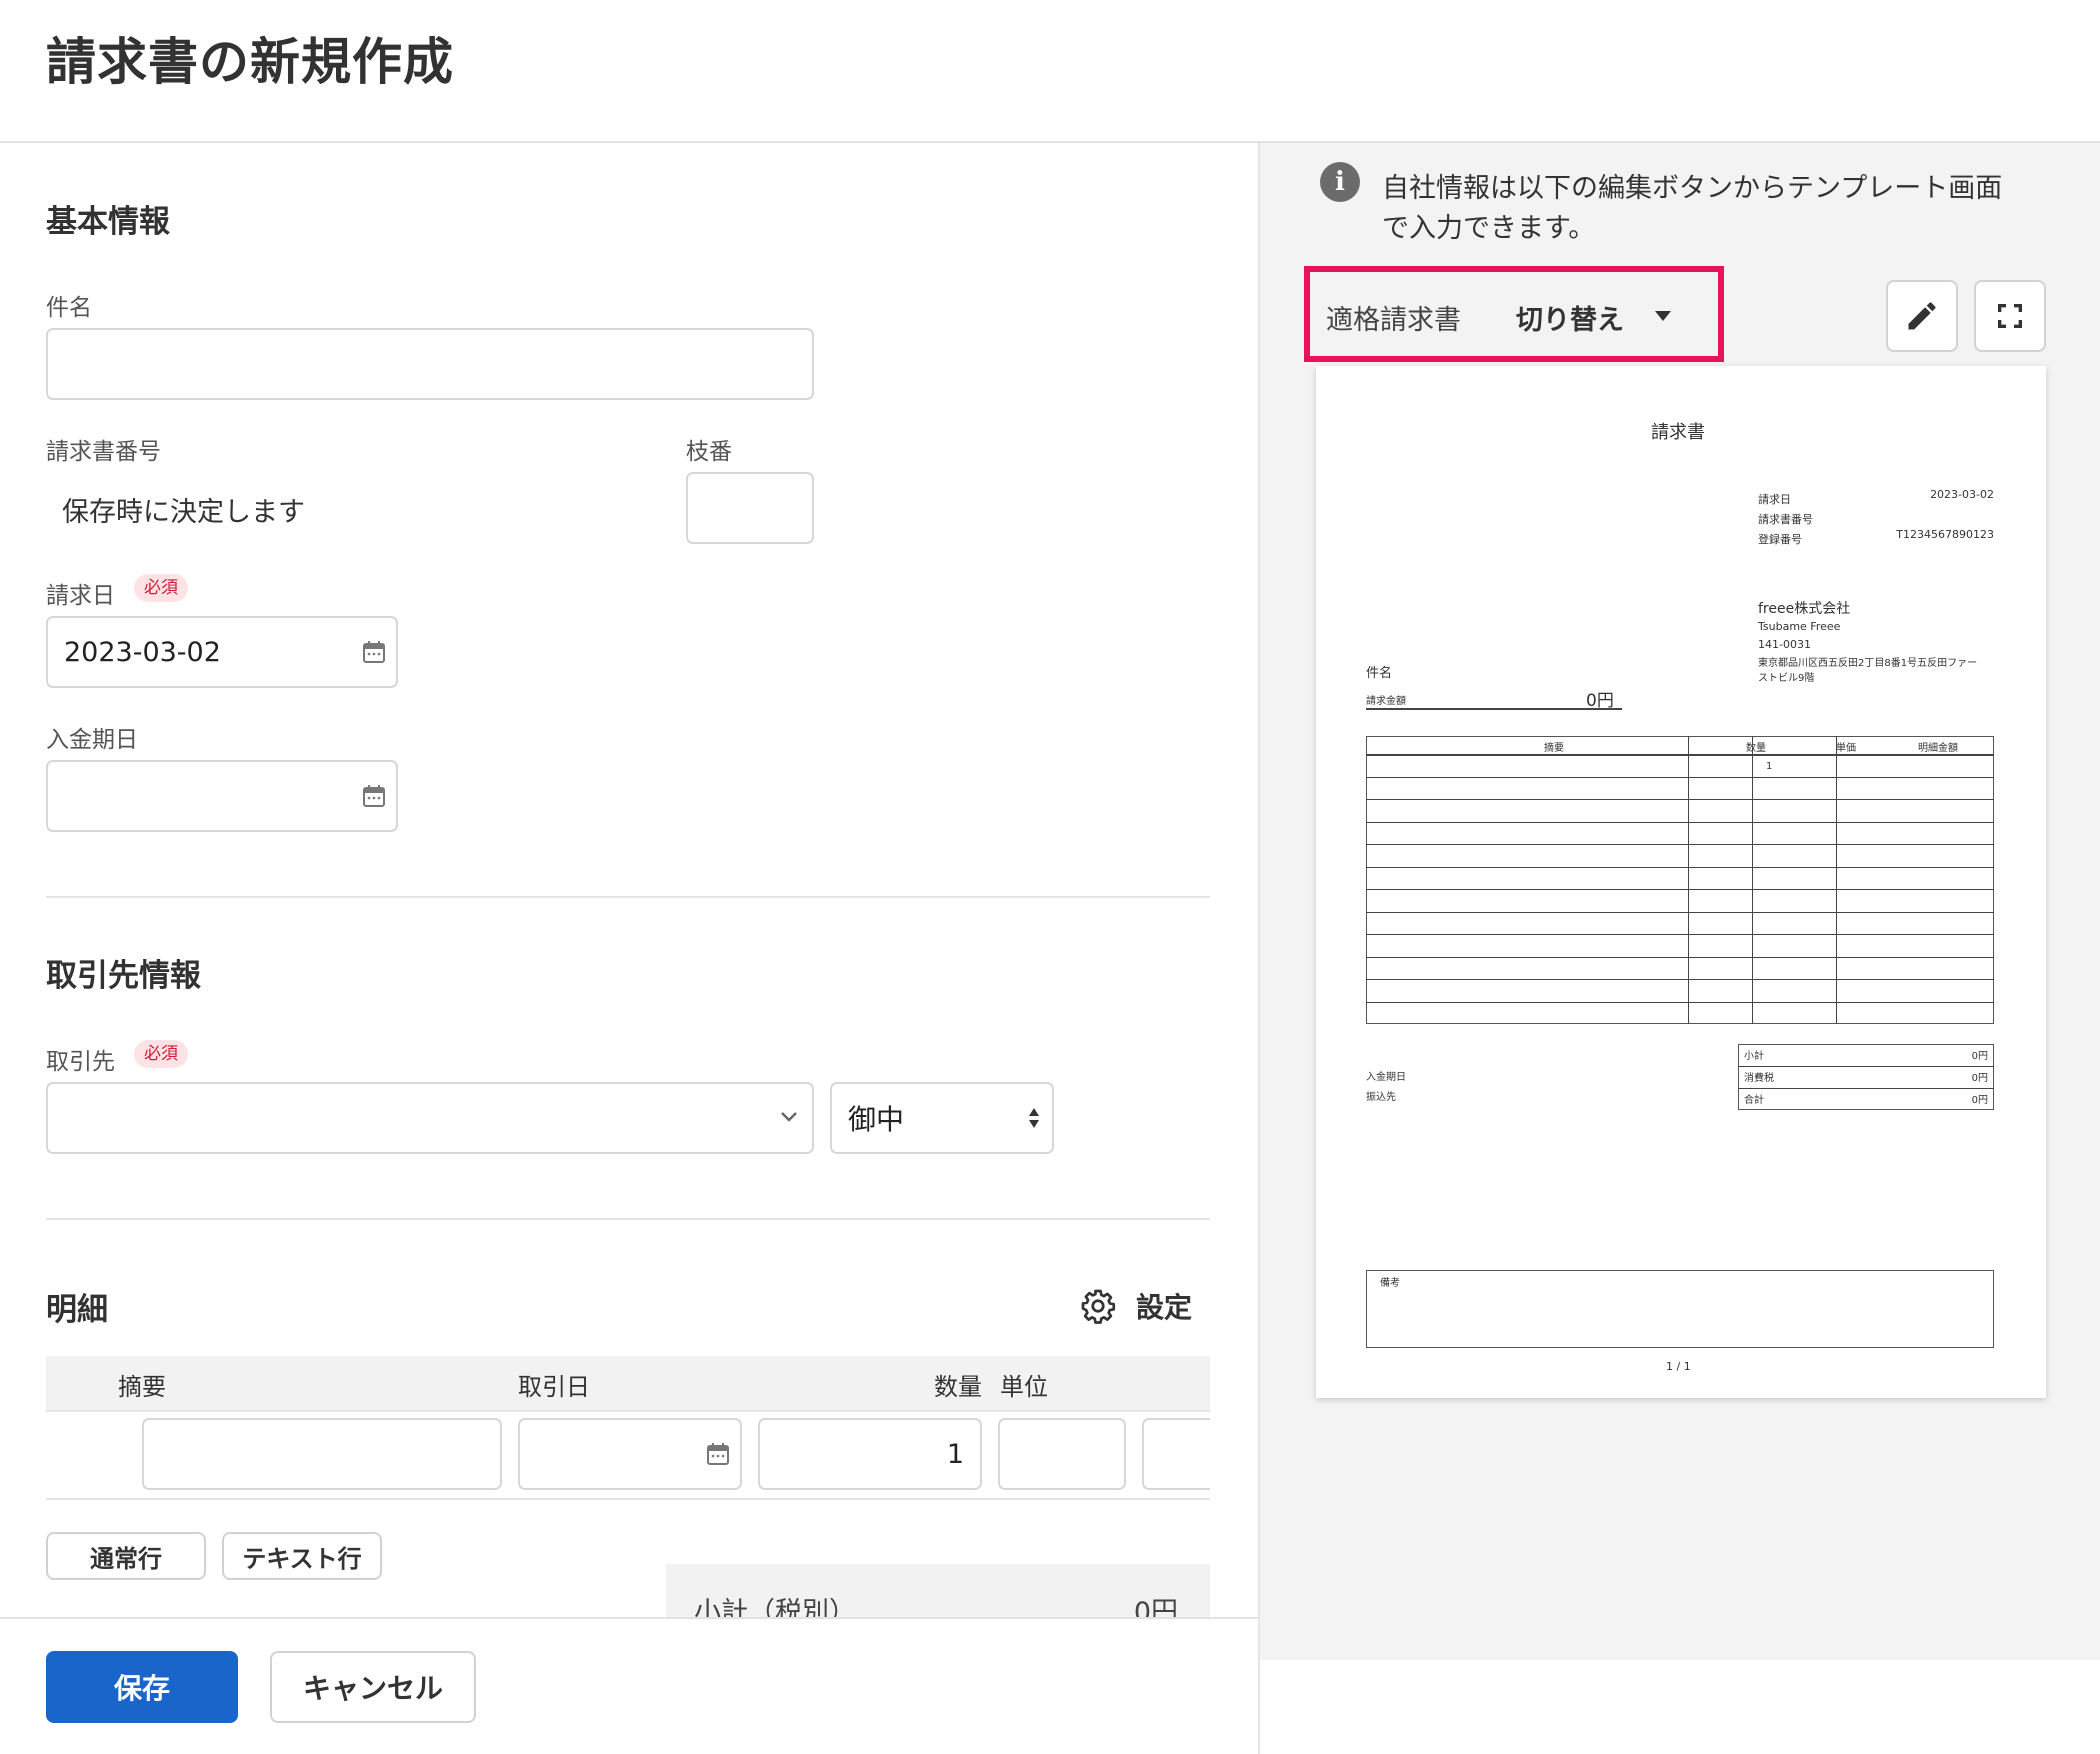  Describe the element at coordinates (1570, 320) in the screenshot. I see `template-switch-label: 切り替え` at that location.